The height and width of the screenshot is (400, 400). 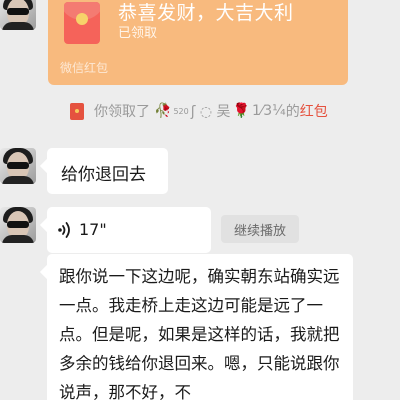 What do you see at coordinates (129, 230) in the screenshot?
I see `voice-message-bubble: 17"` at bounding box center [129, 230].